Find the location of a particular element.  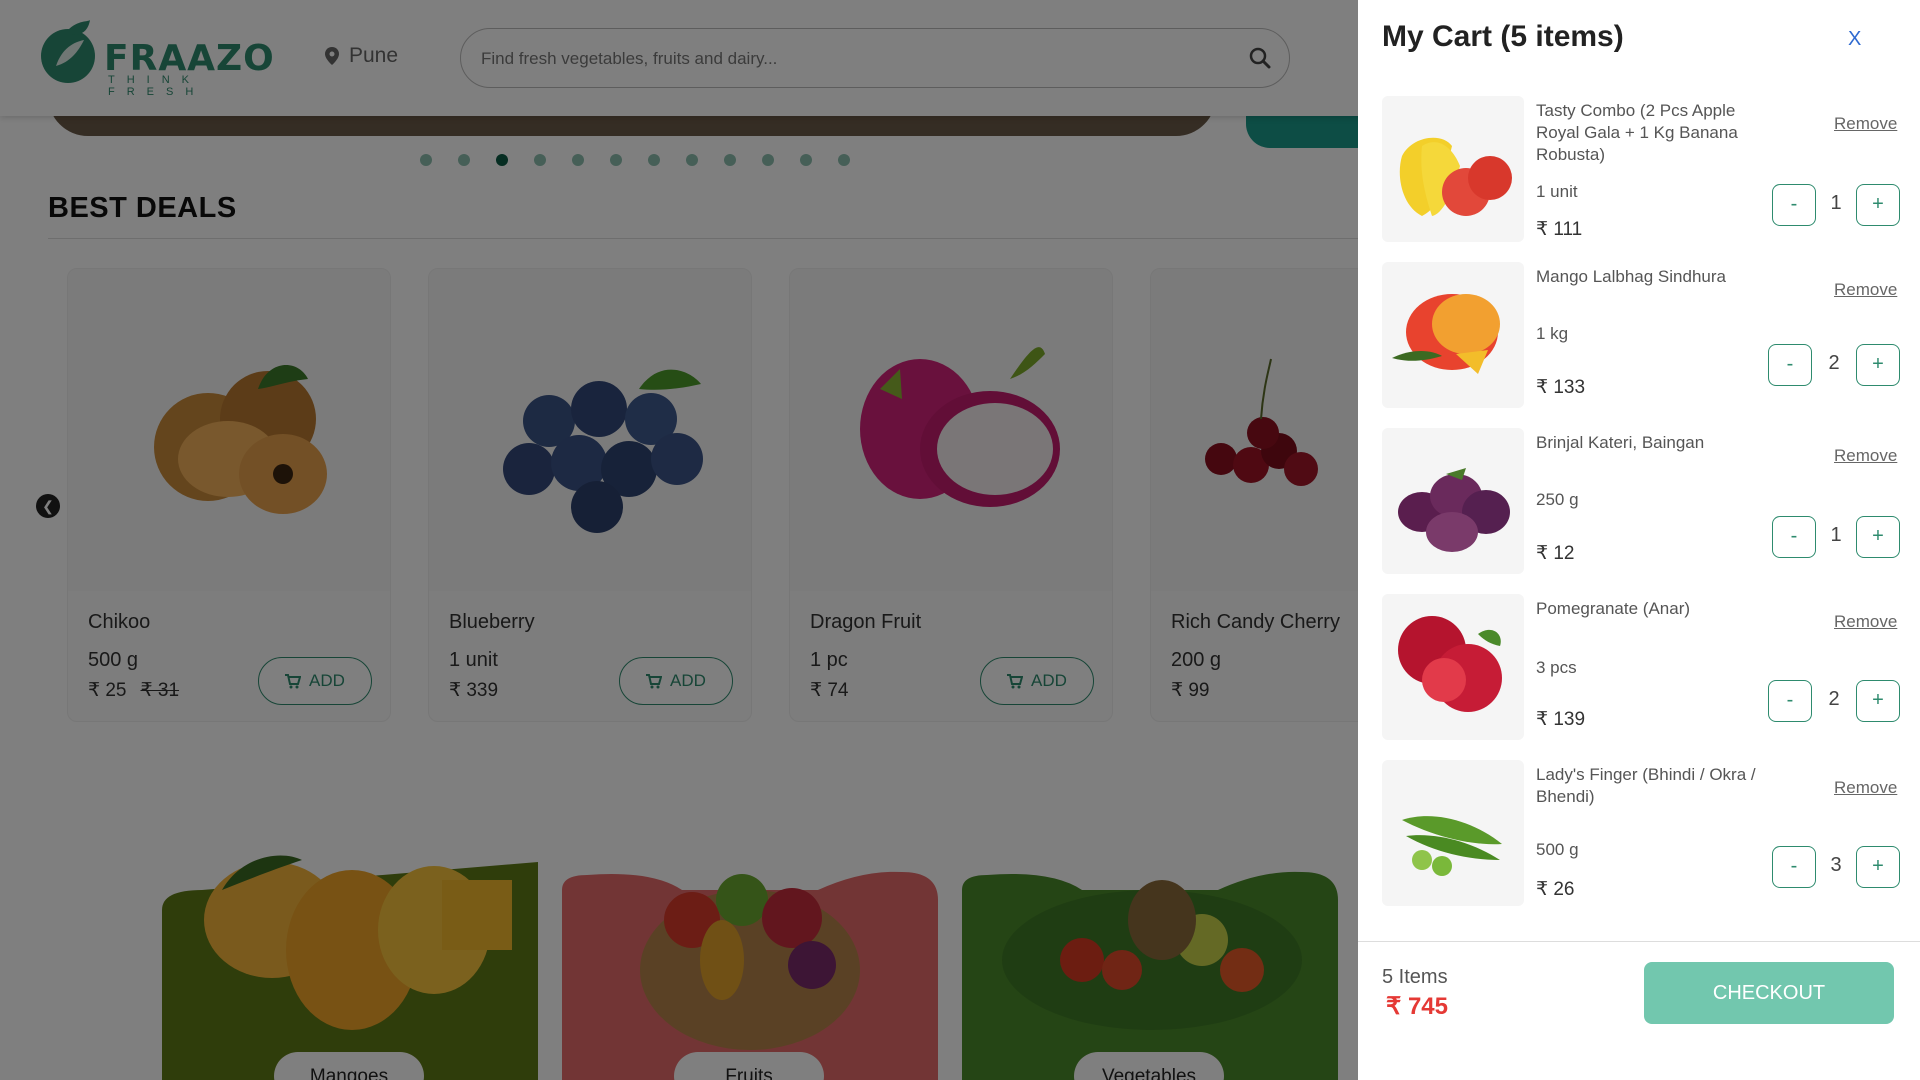

footer-divider is located at coordinates (1639, 941).